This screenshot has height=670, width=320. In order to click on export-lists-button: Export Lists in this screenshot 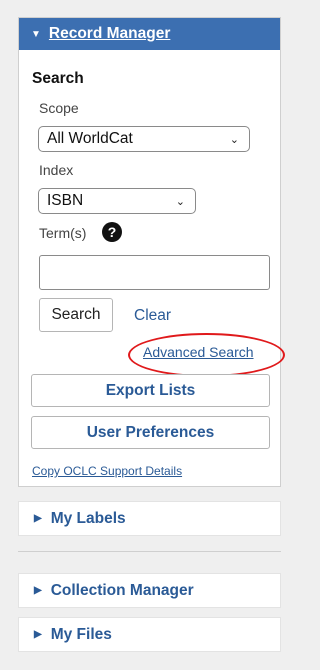, I will do `click(150, 390)`.